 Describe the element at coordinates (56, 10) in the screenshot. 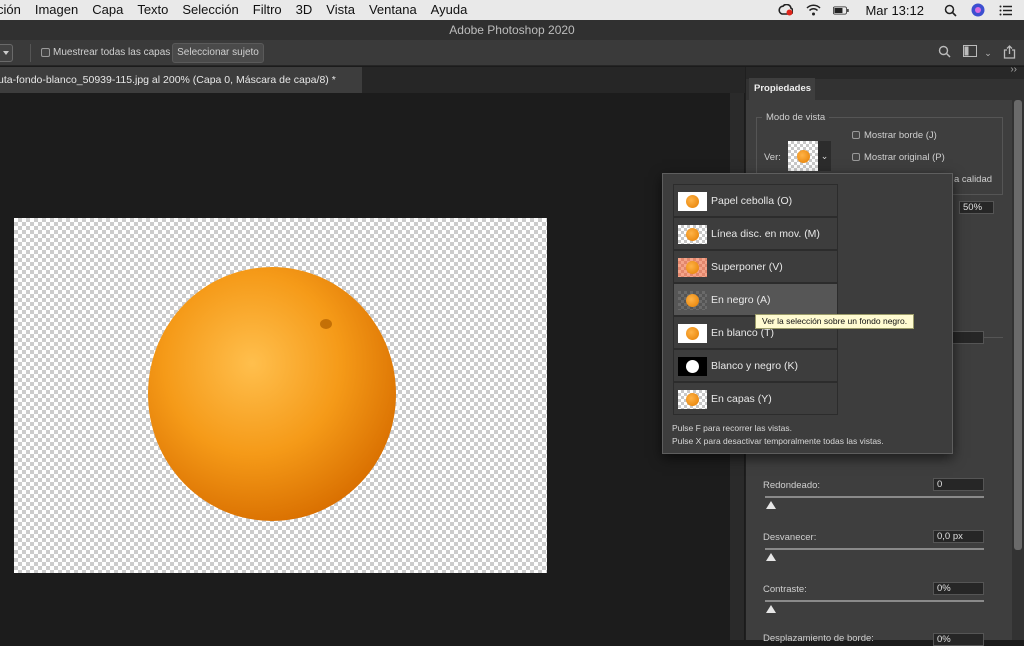

I see `menu-imagen: Imagen` at that location.